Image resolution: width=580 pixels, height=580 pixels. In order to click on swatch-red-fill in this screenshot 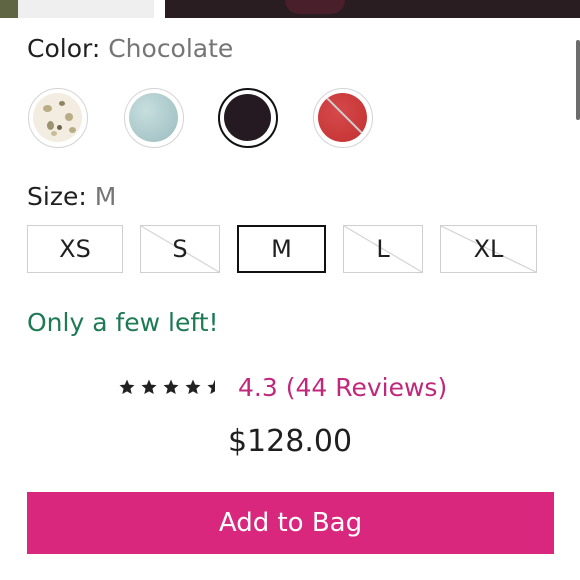, I will do `click(342, 117)`.